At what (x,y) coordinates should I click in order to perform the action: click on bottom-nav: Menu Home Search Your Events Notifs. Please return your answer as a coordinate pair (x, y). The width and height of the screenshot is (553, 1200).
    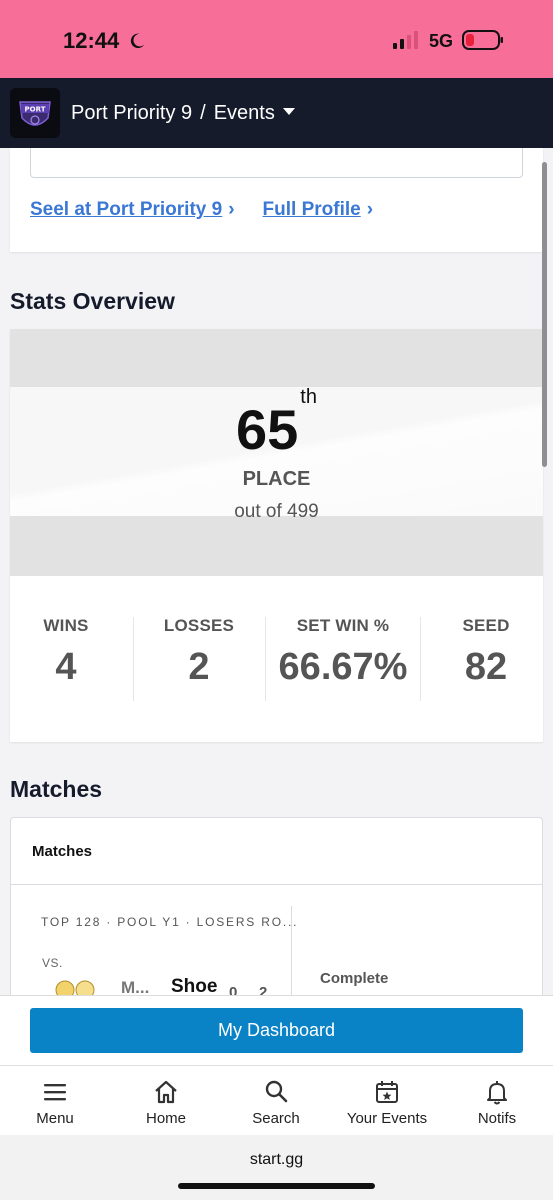
    Looking at the image, I should click on (276, 1100).